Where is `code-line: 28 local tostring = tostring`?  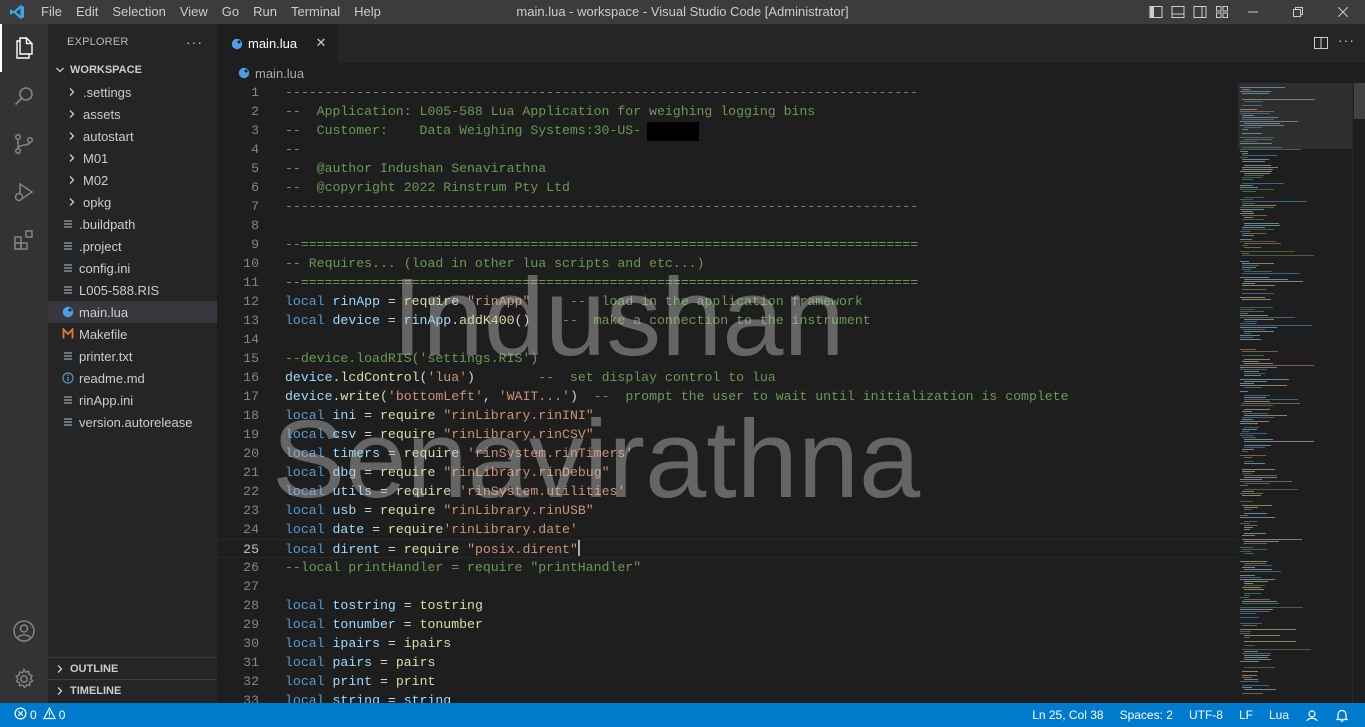
code-line: 28 local tostring = tostring is located at coordinates (727, 605).